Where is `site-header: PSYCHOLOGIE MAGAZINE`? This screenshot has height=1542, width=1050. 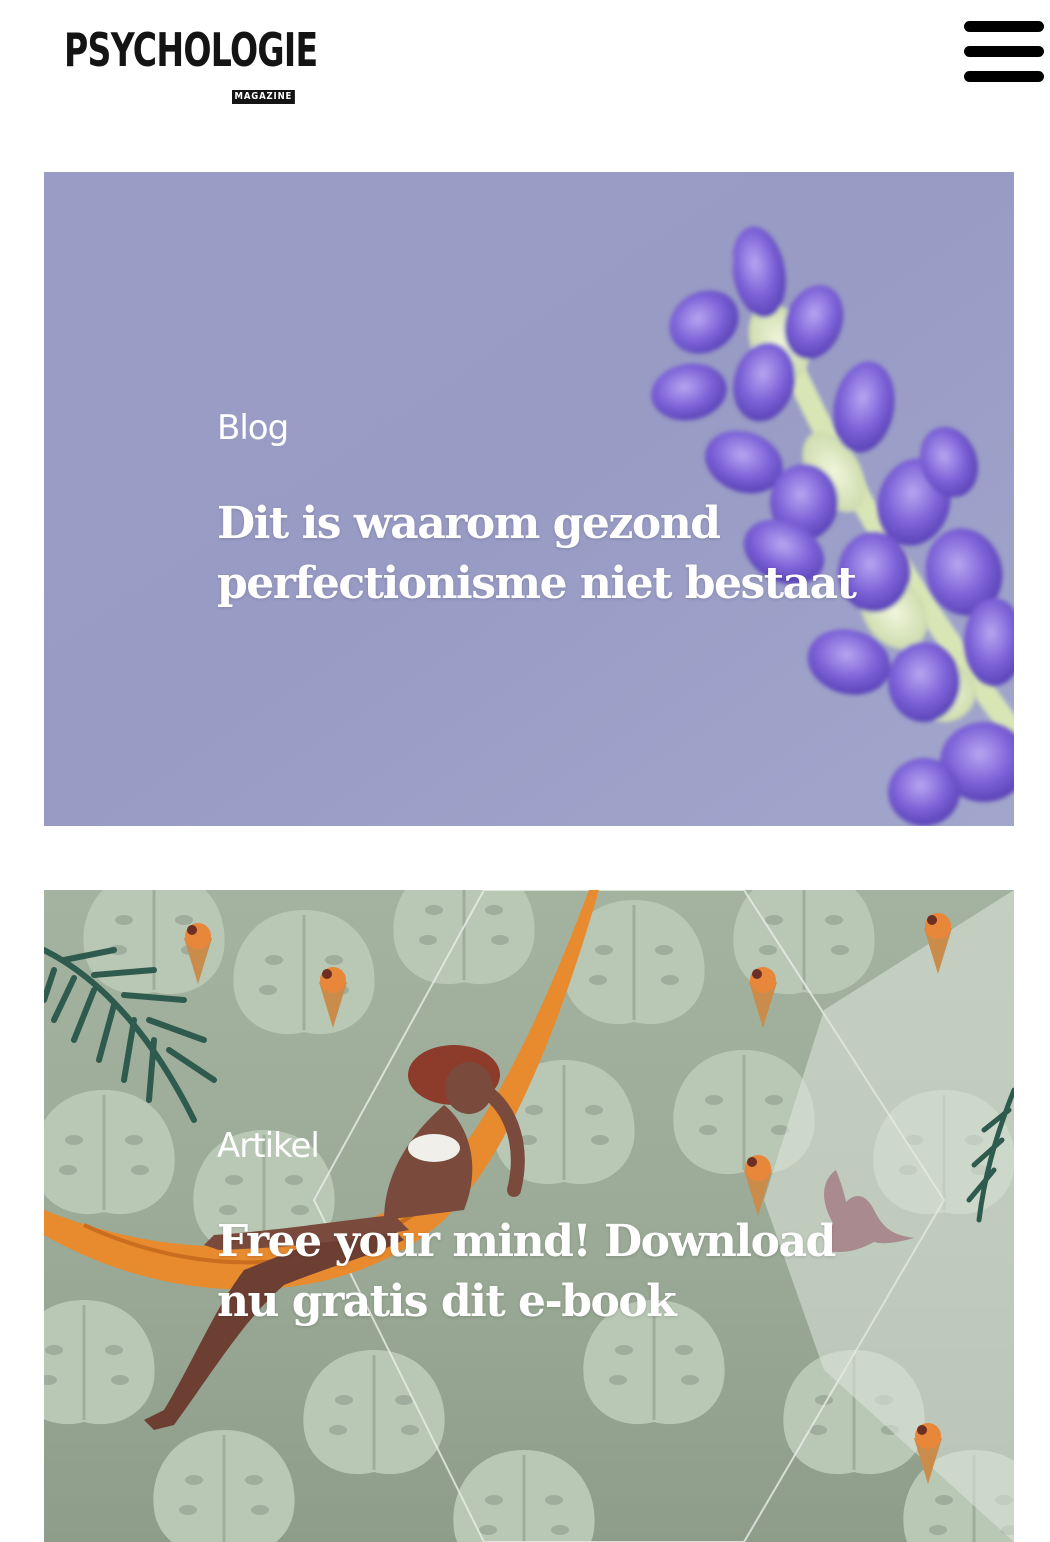
site-header: PSYCHOLOGIE MAGAZINE is located at coordinates (525, 60).